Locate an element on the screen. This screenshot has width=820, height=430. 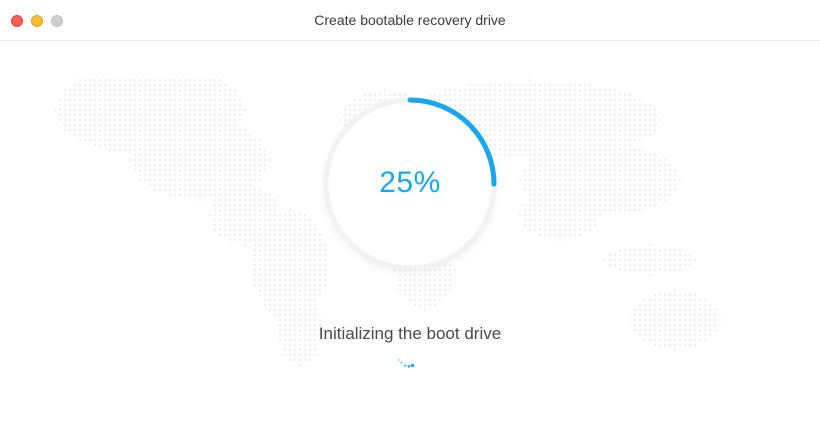
loading-spinner-icon is located at coordinates (406, 363).